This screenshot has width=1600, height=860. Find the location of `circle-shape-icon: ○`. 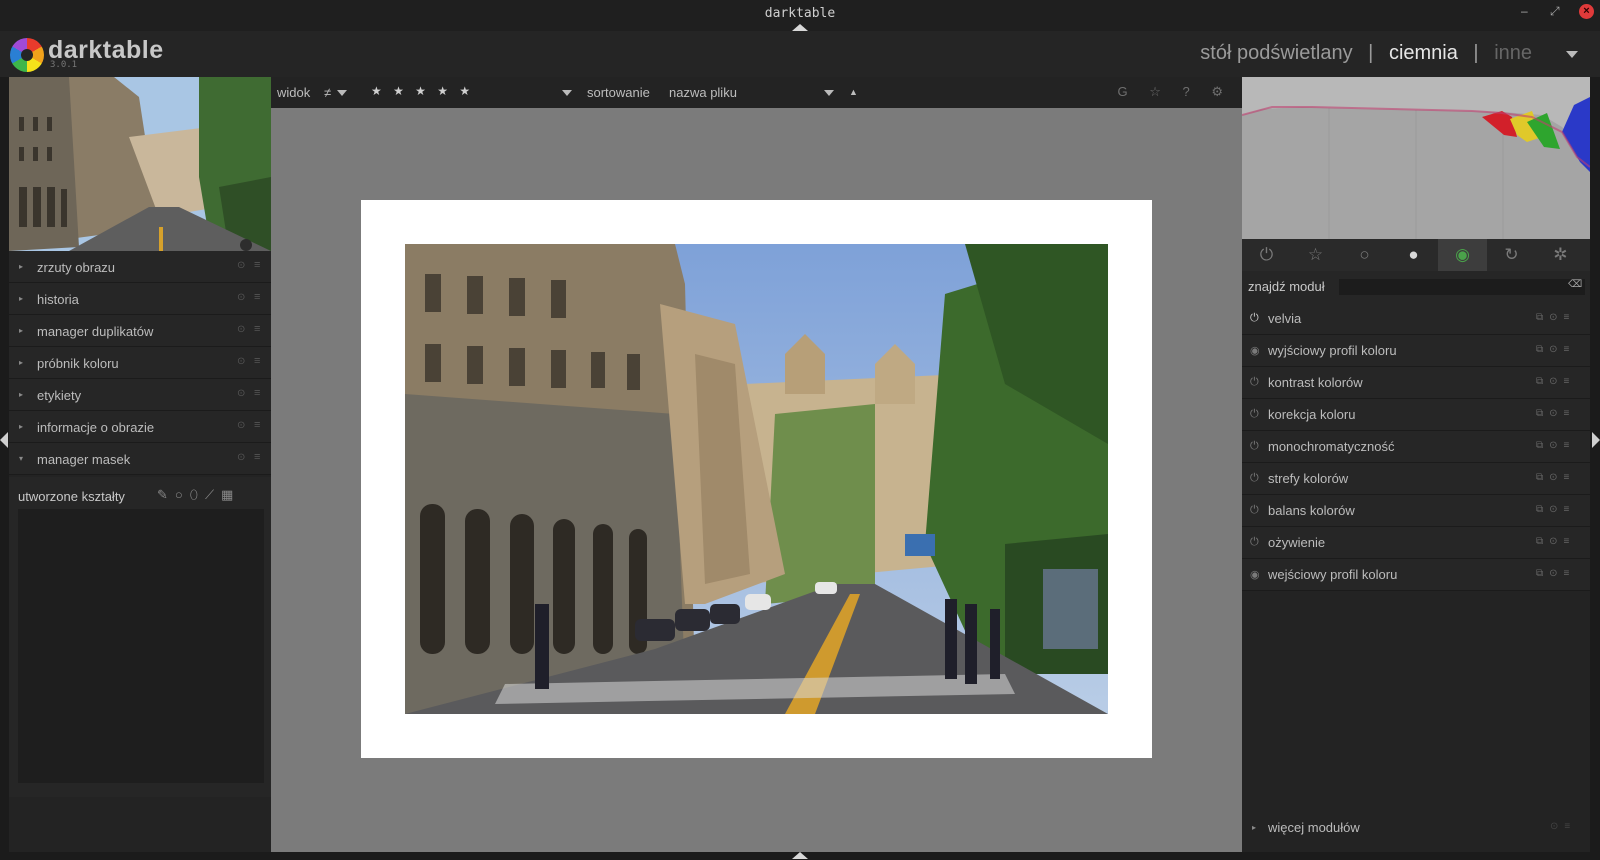

circle-shape-icon: ○ is located at coordinates (182, 494).